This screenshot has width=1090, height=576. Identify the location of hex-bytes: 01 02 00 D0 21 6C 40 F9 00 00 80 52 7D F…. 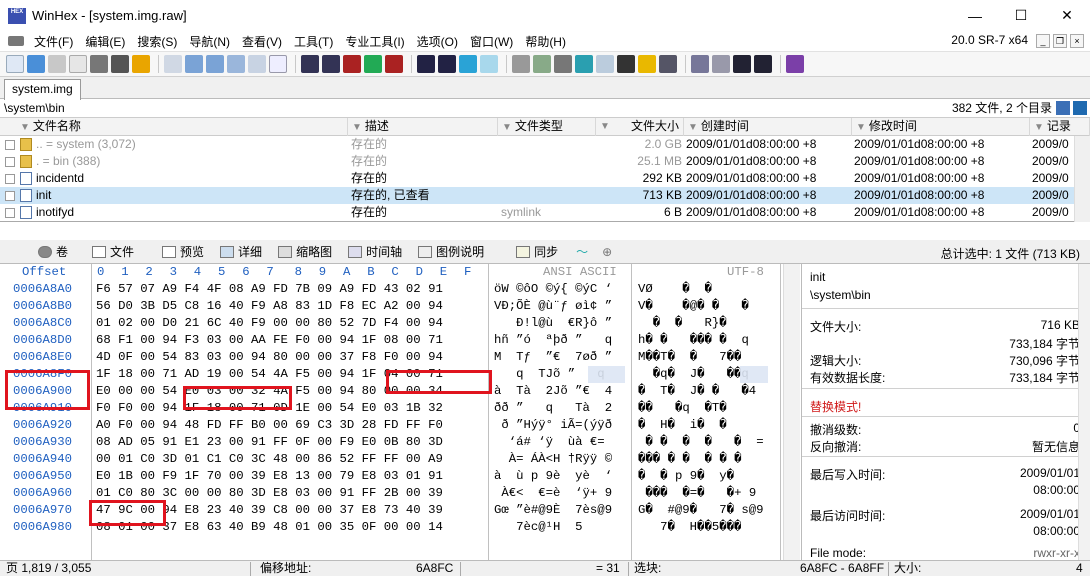
(290, 323).